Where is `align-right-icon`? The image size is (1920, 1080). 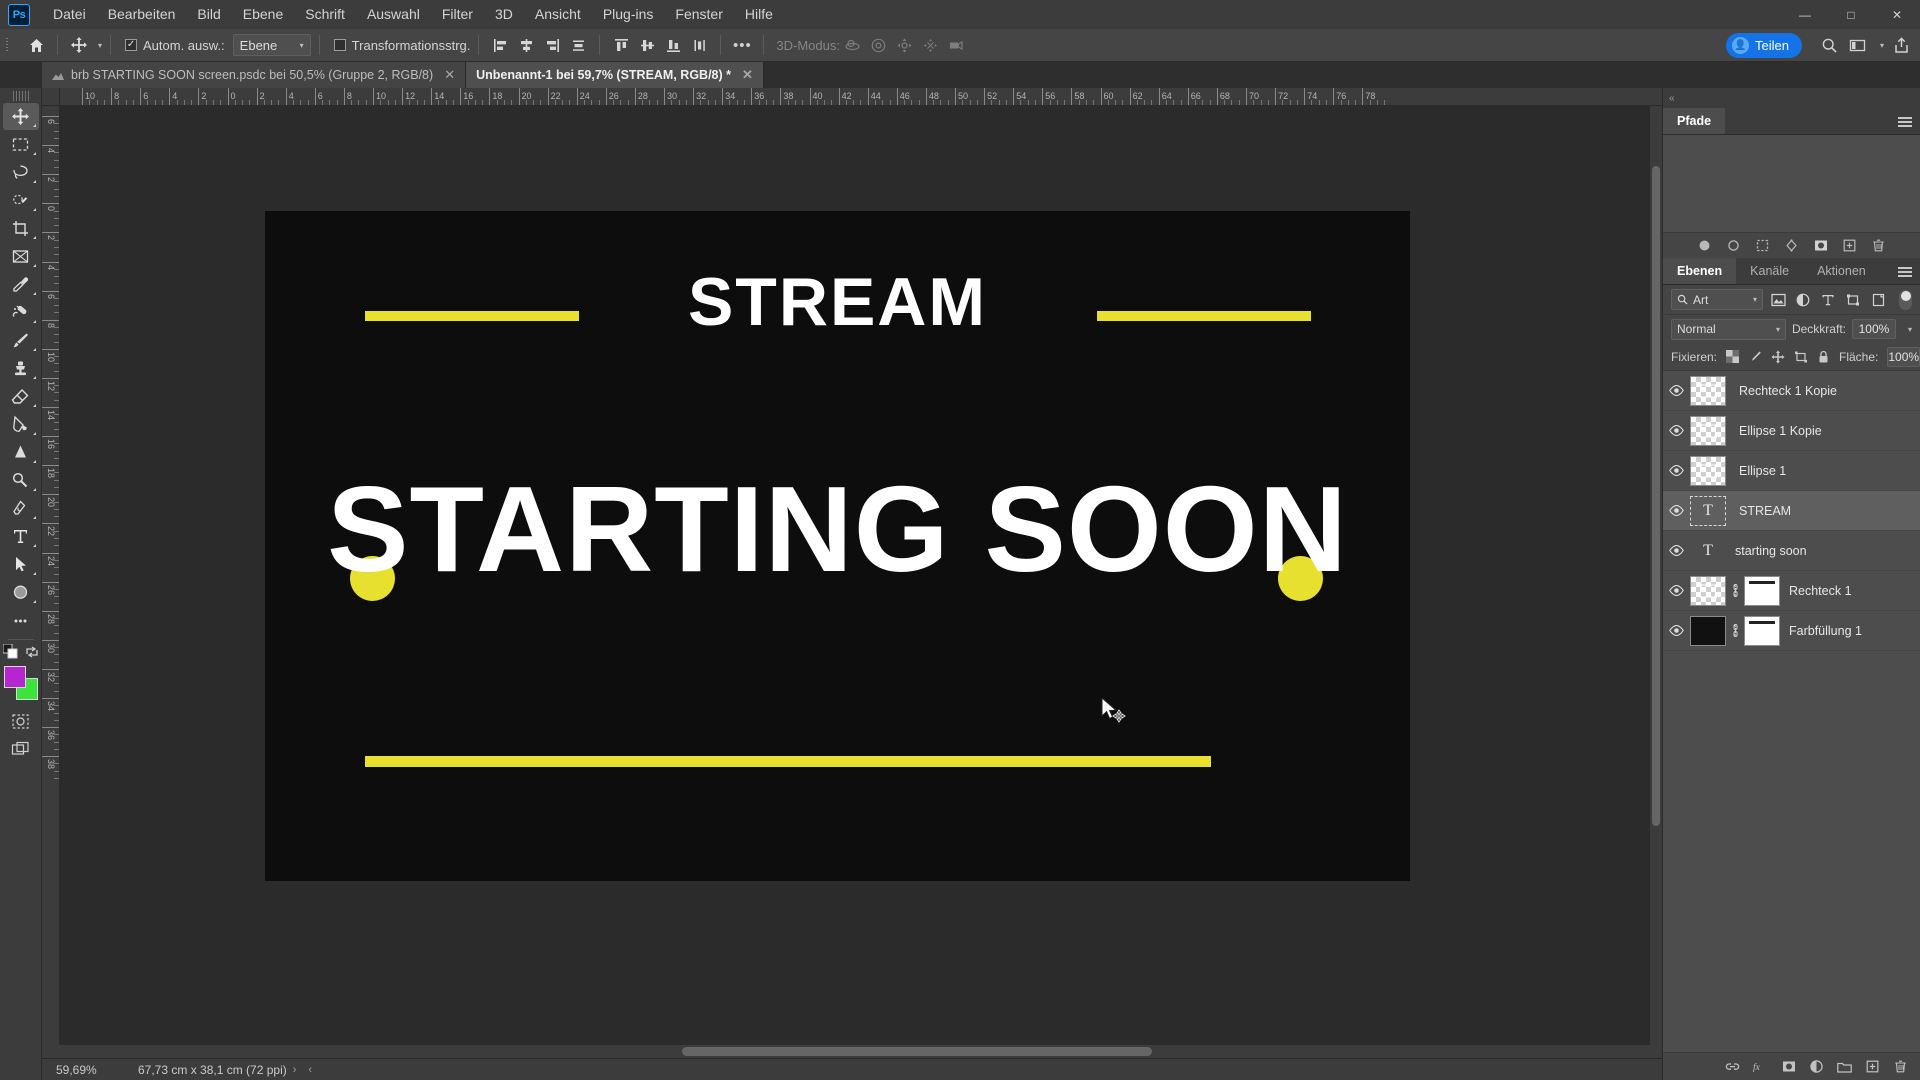 align-right-icon is located at coordinates (552, 45).